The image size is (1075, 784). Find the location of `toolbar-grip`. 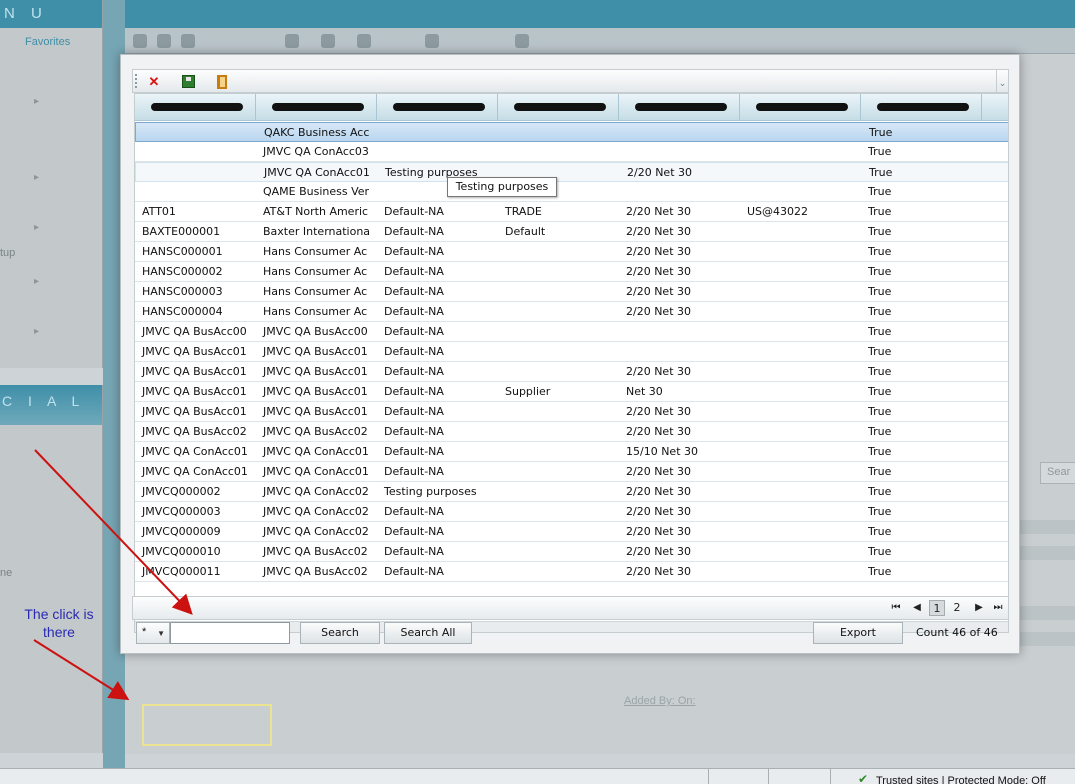

toolbar-grip is located at coordinates (136, 81).